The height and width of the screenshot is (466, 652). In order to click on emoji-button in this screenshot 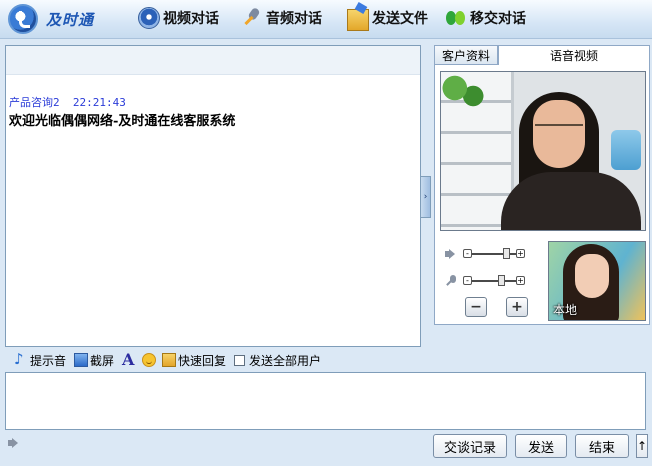, I will do `click(150, 360)`.